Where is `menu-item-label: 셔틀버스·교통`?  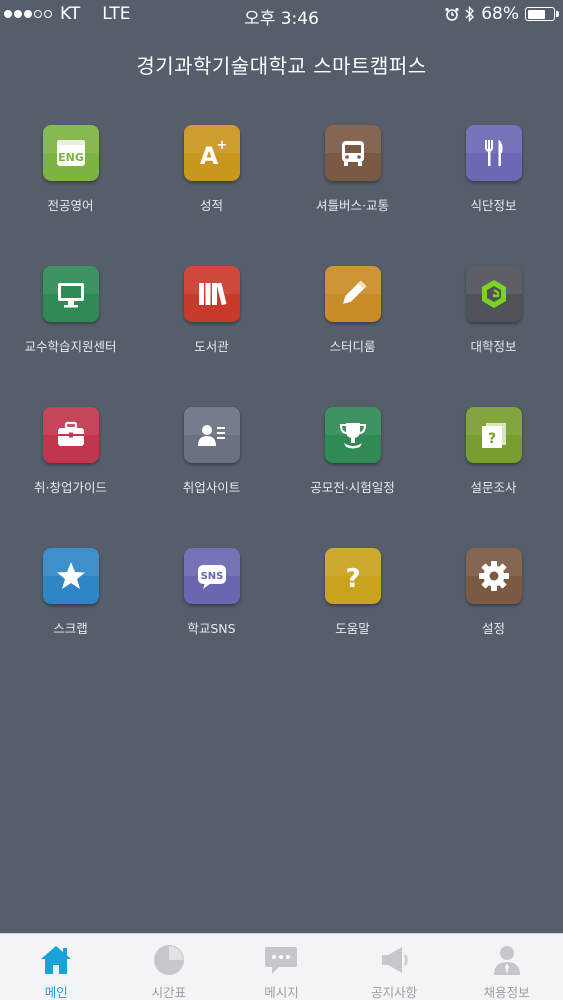
menu-item-label: 셔틀버스·교통 is located at coordinates (352, 205).